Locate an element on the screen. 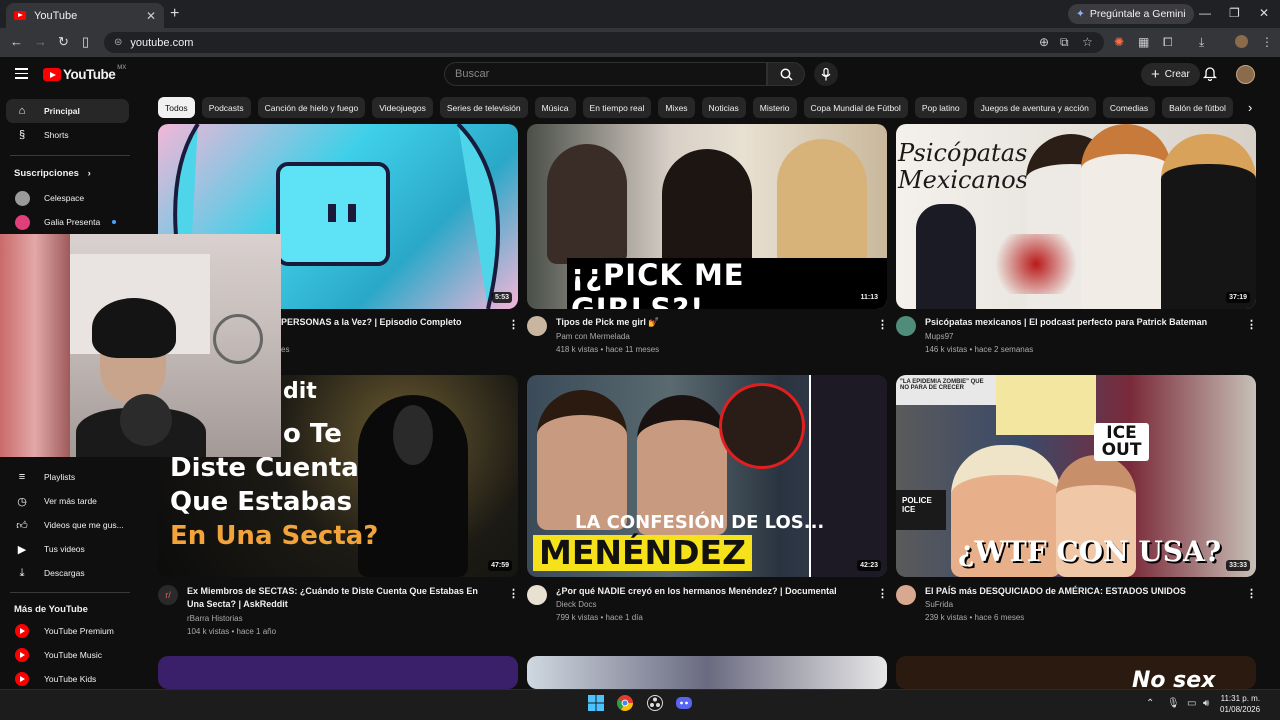  video-title: PERSONAS a la Vez? | Episodio Completo is located at coordinates (391, 322).